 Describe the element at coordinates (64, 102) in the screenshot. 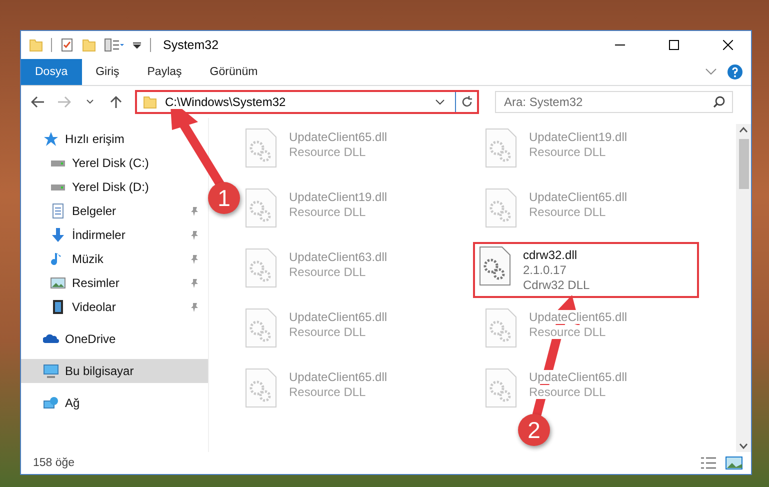

I see `forward-arrow-icon` at that location.